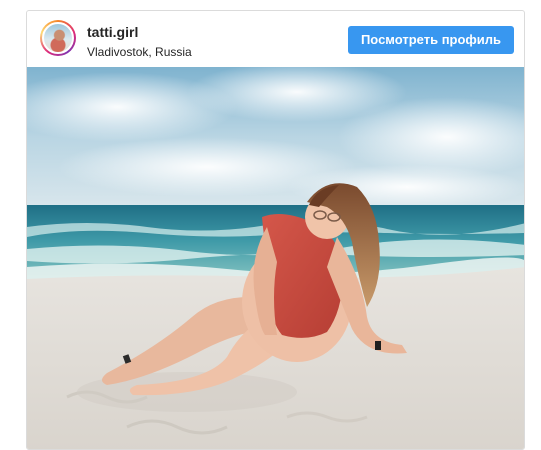  I want to click on user-info: tatti.girl Vladivostok, Russia, so click(139, 42).